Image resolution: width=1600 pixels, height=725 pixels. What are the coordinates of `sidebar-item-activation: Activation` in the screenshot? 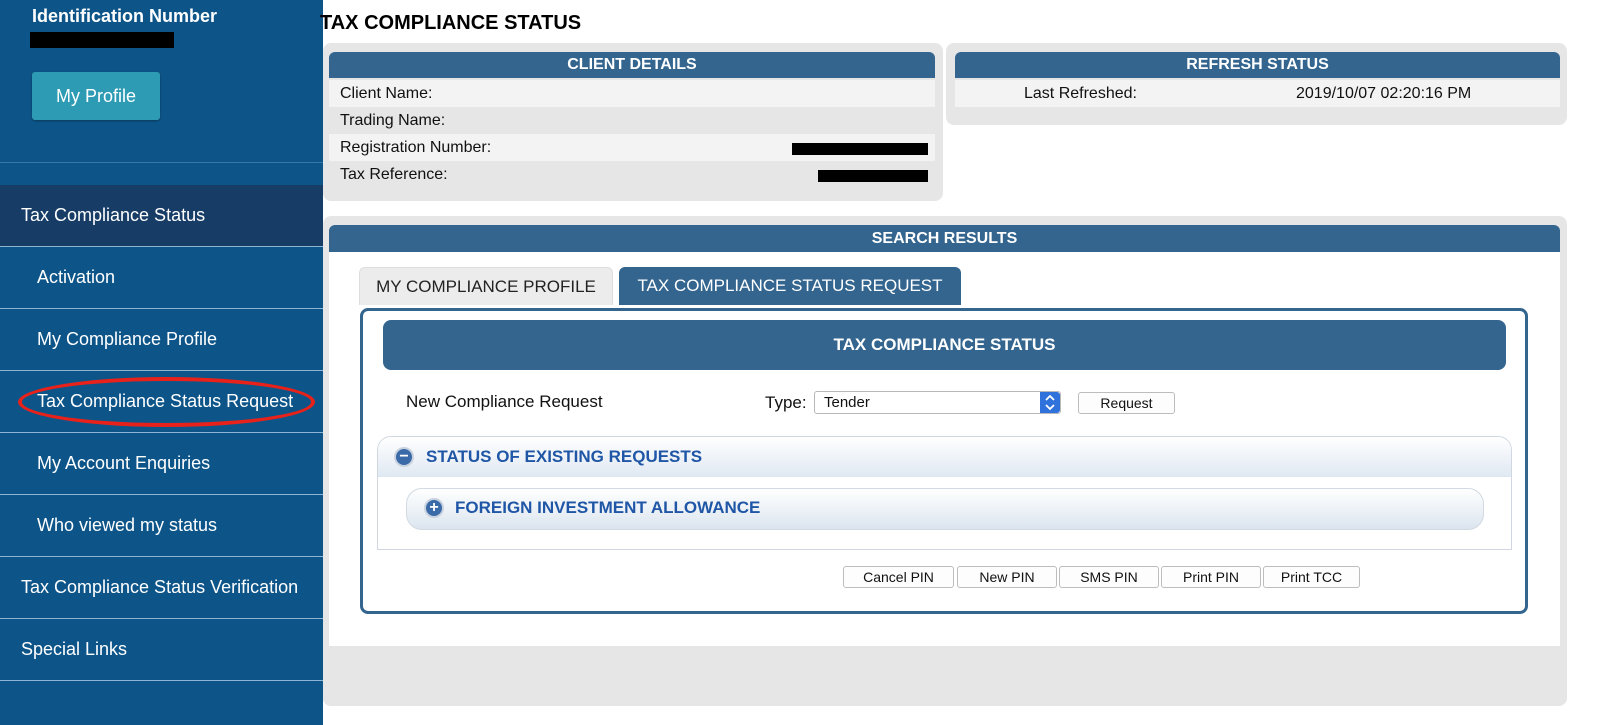 It's located at (161, 278).